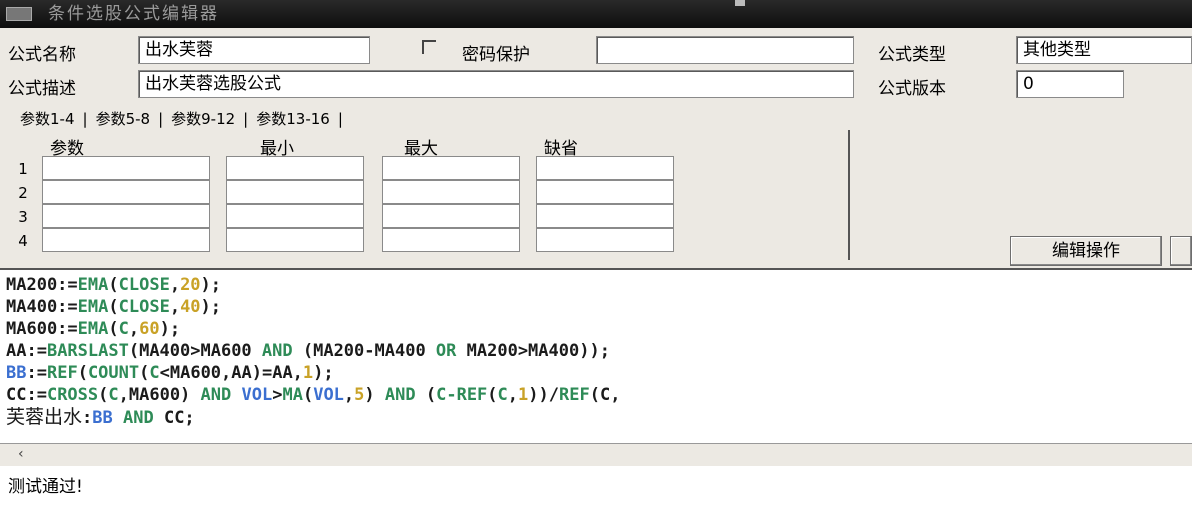 This screenshot has width=1192, height=510. What do you see at coordinates (1086, 251) in the screenshot?
I see `edit-ops-button: 编辑操作` at bounding box center [1086, 251].